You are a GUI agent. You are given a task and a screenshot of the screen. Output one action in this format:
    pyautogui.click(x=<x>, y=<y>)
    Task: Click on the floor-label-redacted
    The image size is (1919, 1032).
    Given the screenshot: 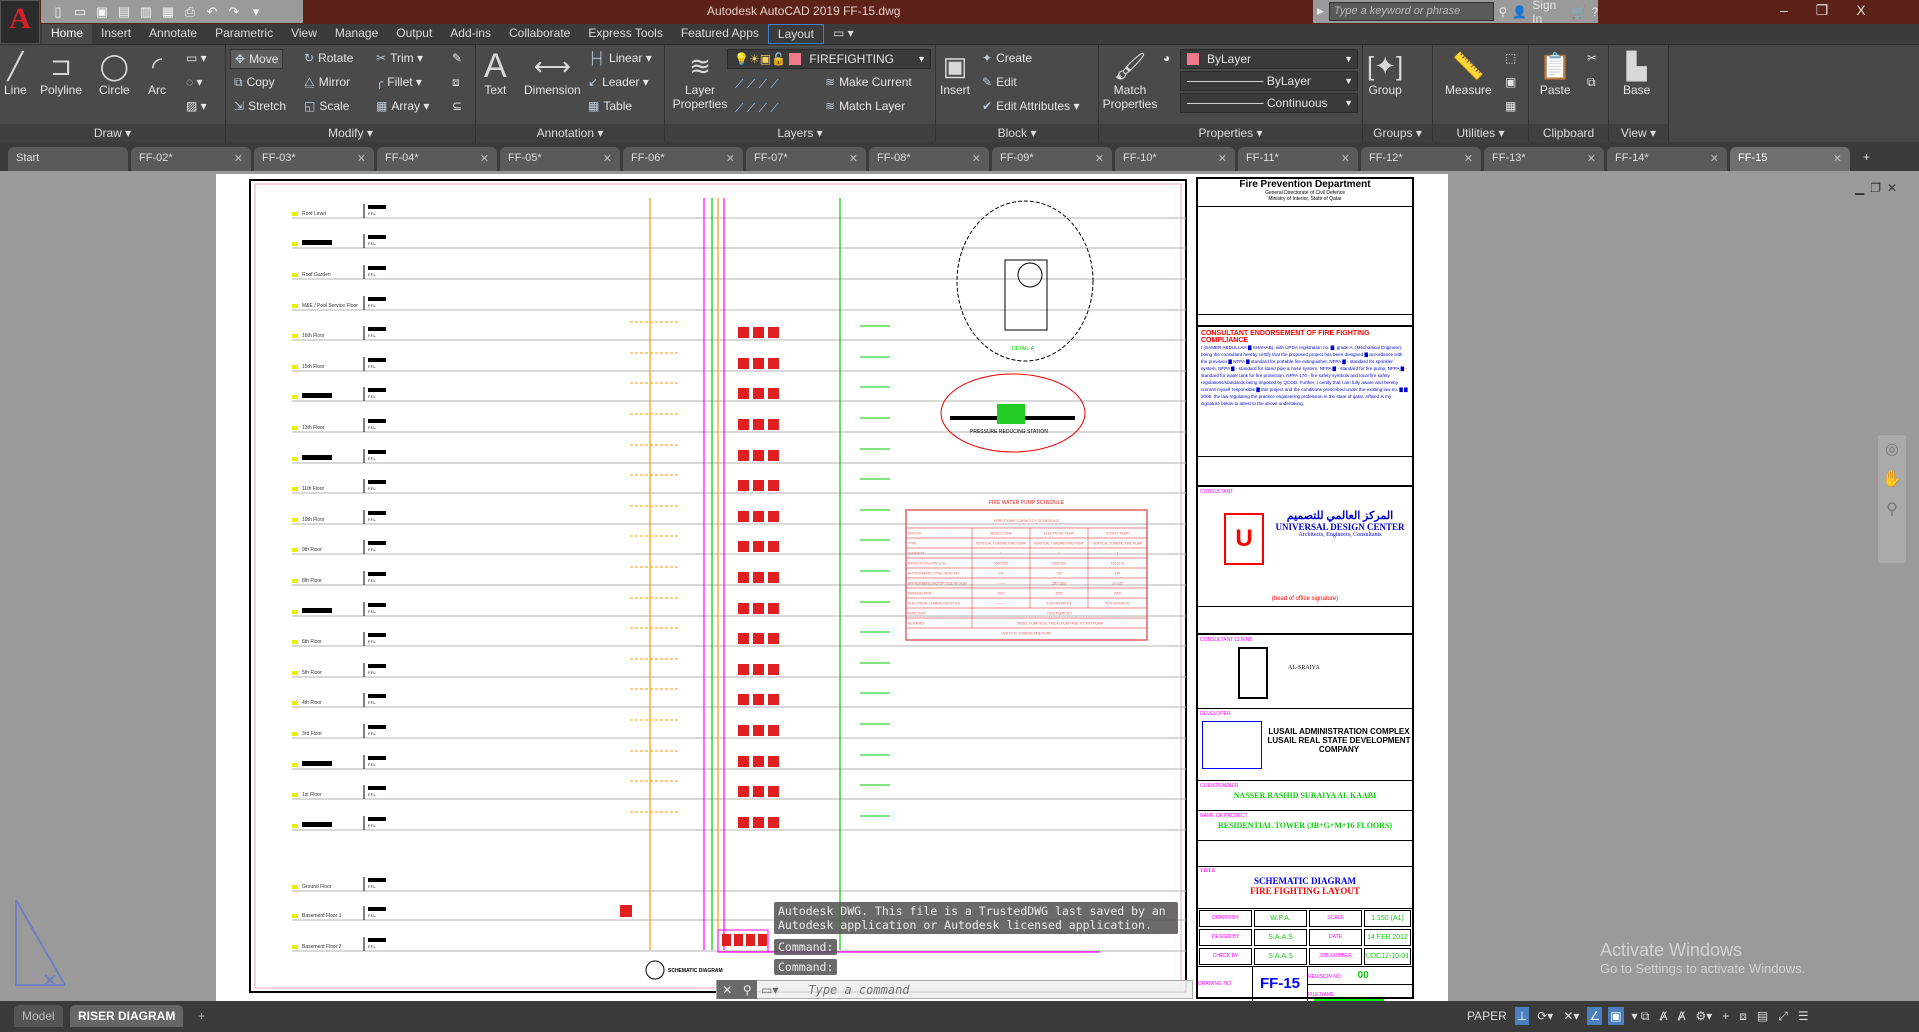 What is the action you would take?
    pyautogui.click(x=317, y=824)
    